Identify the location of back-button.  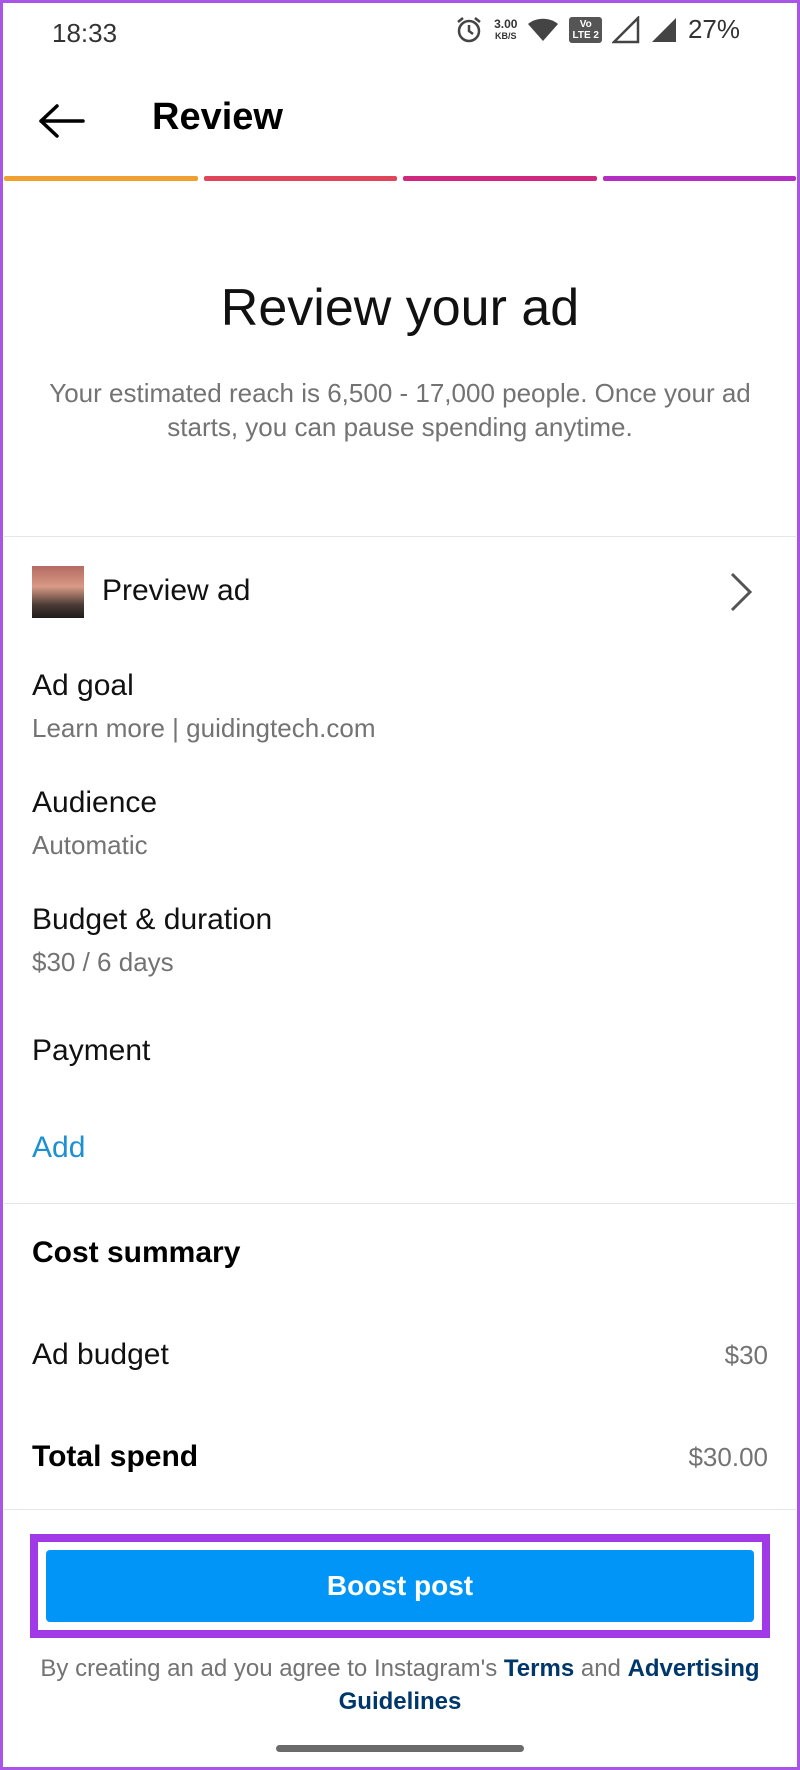
(61, 121).